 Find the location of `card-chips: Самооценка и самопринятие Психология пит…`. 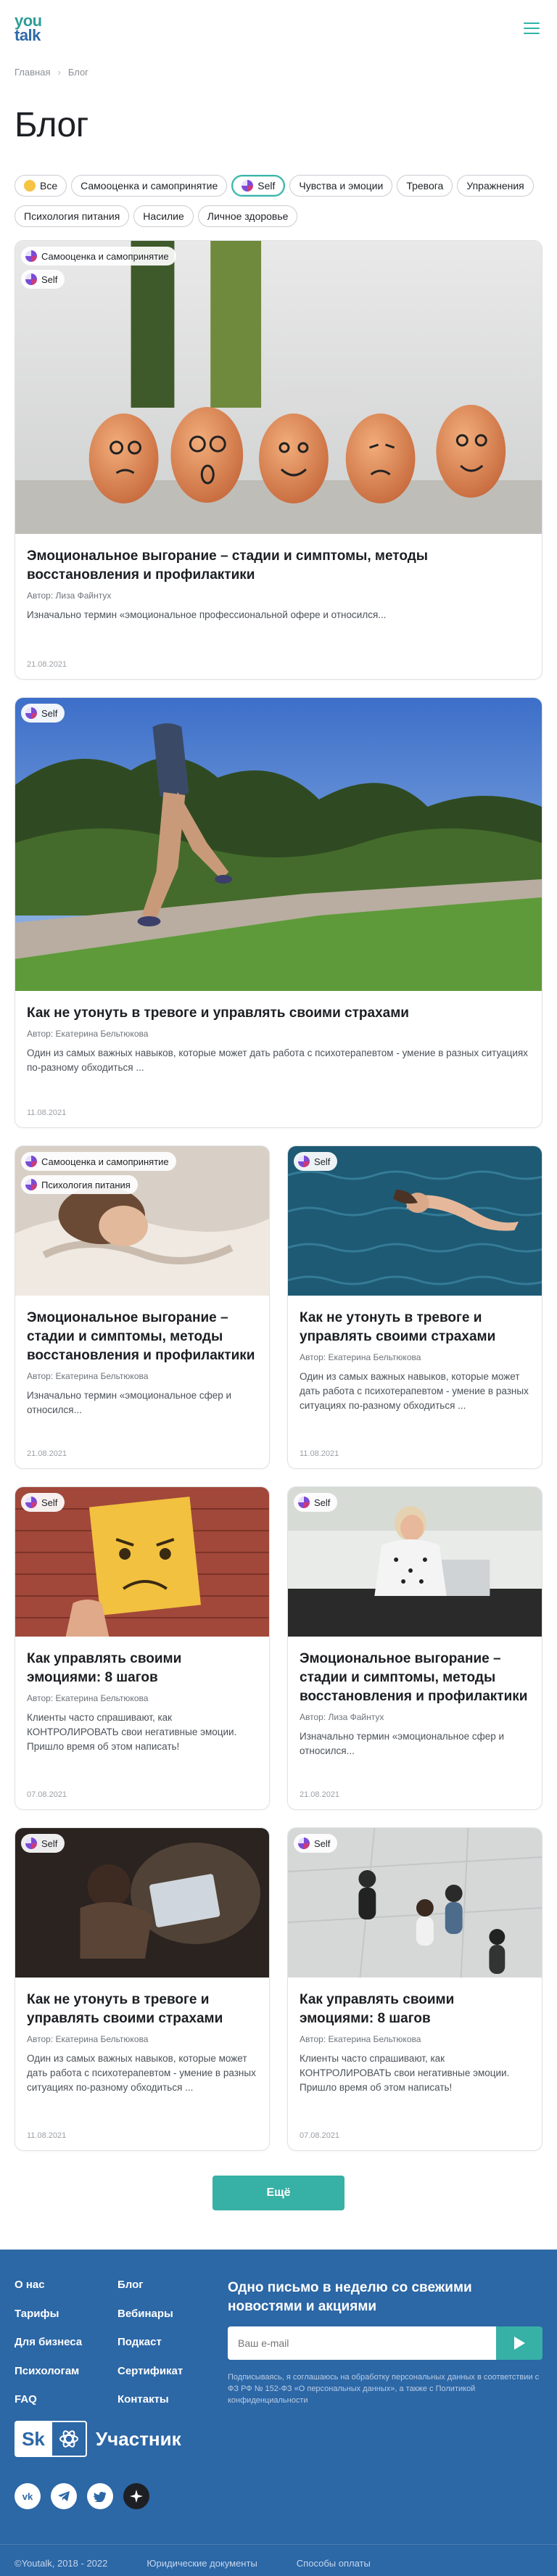

card-chips: Самооценка и самопринятие Психология пит… is located at coordinates (99, 1173).